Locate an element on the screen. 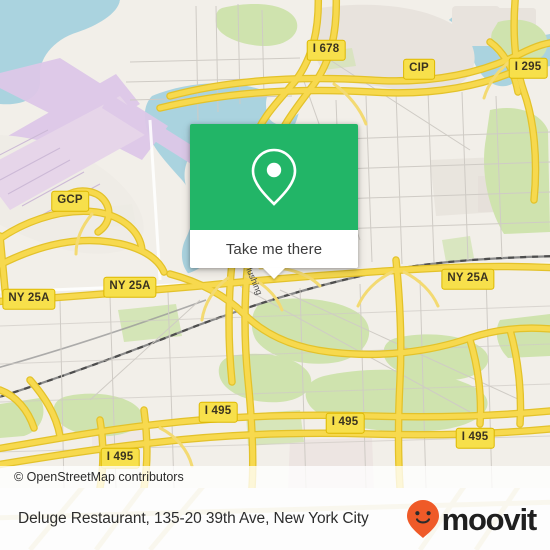  location-popup-card: Take me there is located at coordinates (274, 201).